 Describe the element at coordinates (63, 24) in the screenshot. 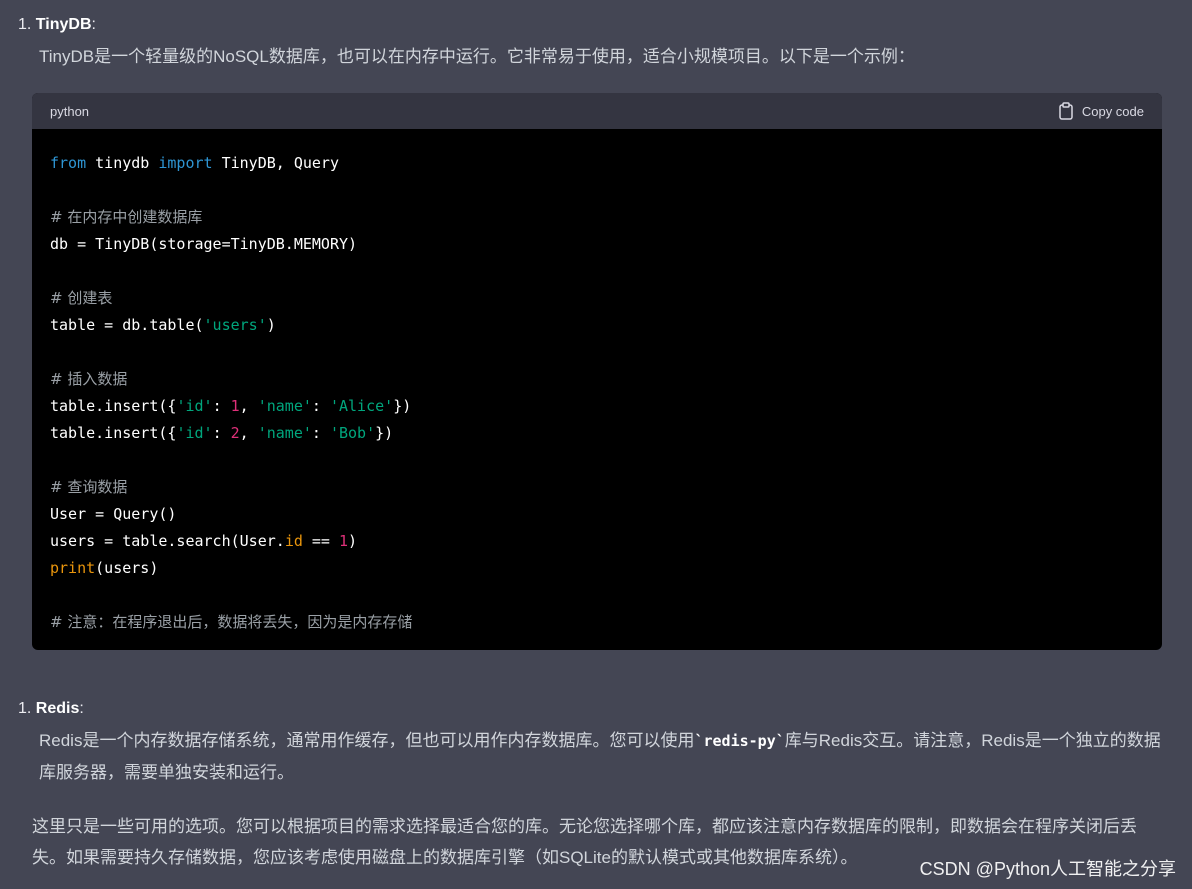

I see `item-title: TinyDB` at that location.